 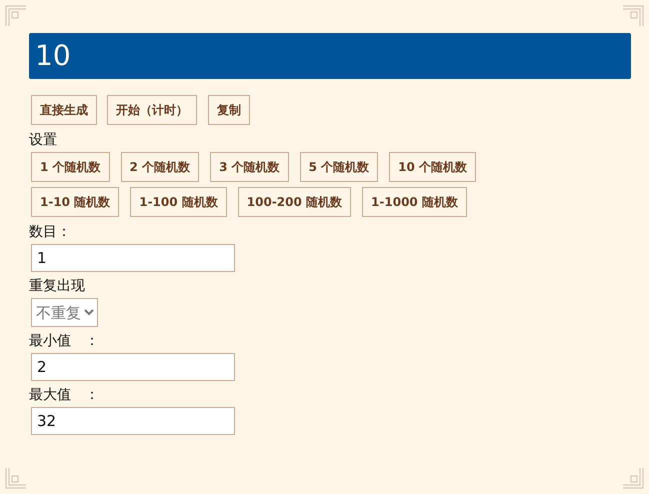 I want to click on result-display: 10, so click(x=330, y=56).